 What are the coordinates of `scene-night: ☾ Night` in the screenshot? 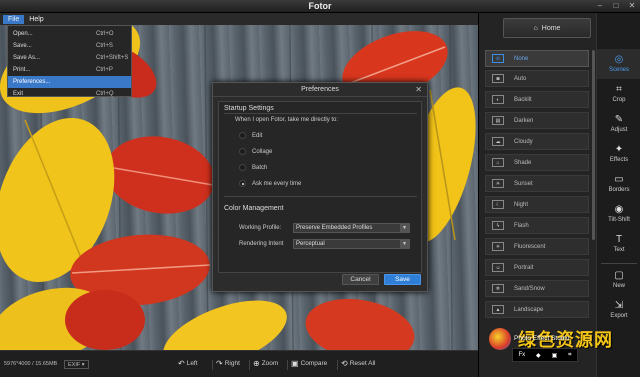 It's located at (537, 204).